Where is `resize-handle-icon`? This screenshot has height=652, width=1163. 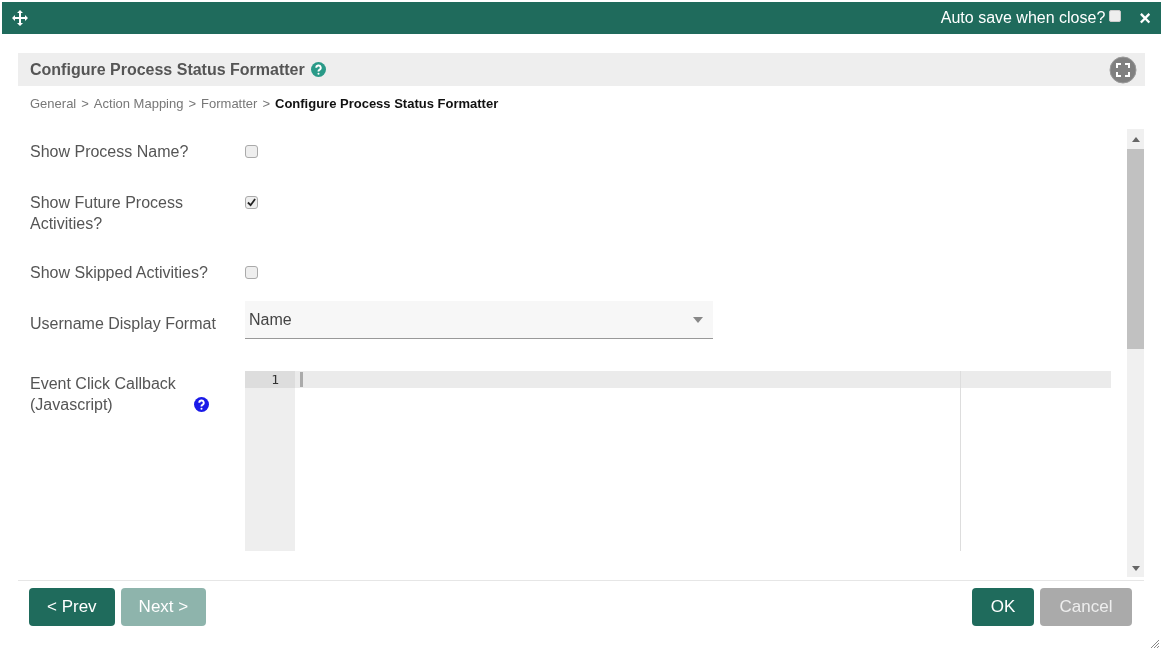 resize-handle-icon is located at coordinates (1154, 643).